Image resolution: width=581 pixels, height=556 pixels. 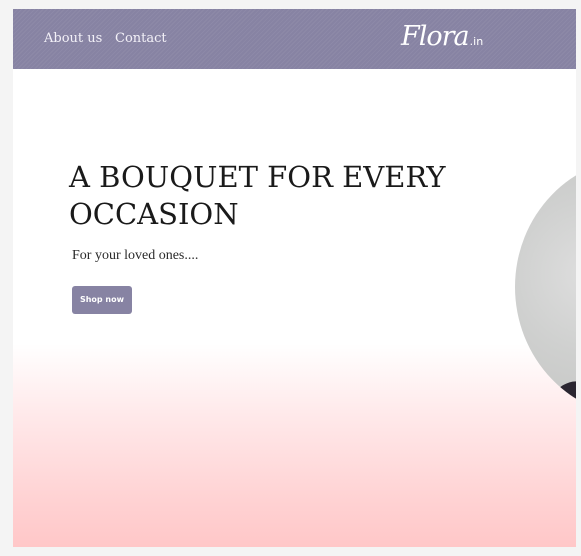 What do you see at coordinates (141, 39) in the screenshot?
I see `nav-link-contact: Contact` at bounding box center [141, 39].